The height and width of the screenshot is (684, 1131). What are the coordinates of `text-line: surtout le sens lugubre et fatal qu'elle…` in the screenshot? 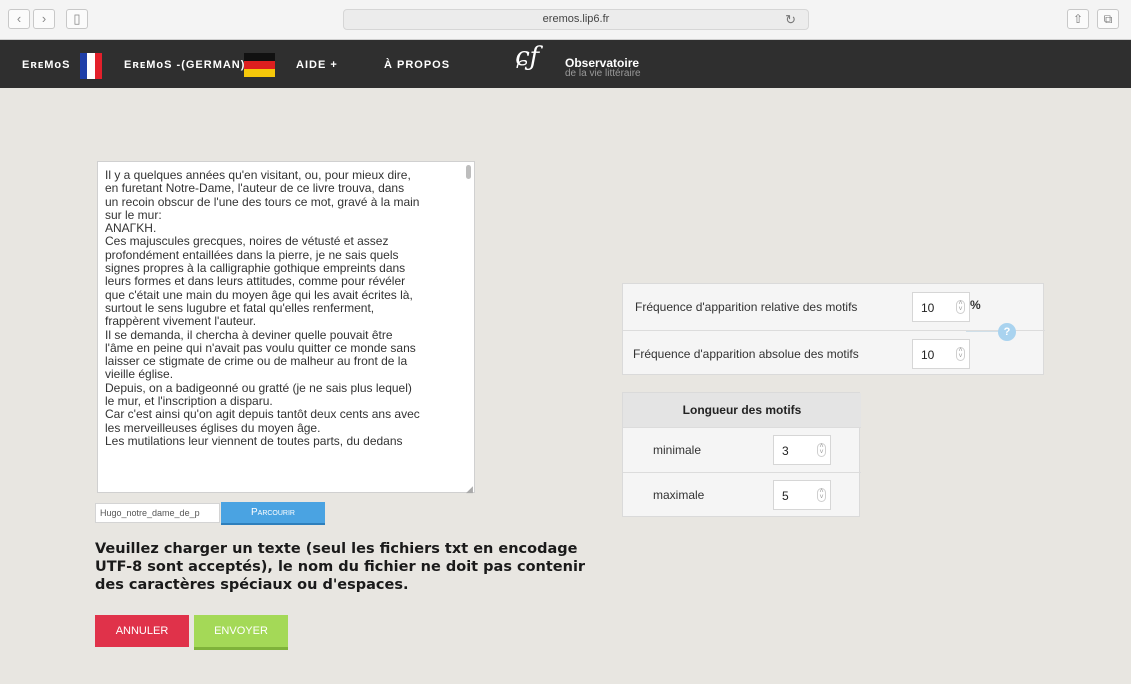 It's located at (240, 307).